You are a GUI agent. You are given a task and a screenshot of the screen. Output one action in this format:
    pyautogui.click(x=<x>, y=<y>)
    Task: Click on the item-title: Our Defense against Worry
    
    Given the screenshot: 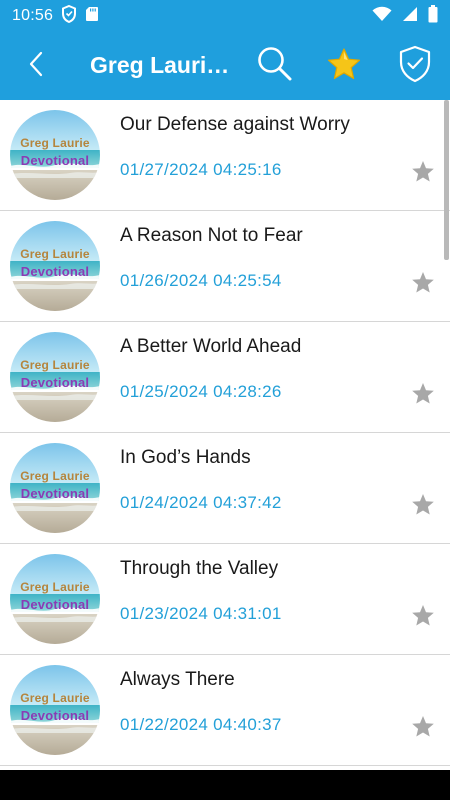 What is the action you would take?
    pyautogui.click(x=235, y=124)
    